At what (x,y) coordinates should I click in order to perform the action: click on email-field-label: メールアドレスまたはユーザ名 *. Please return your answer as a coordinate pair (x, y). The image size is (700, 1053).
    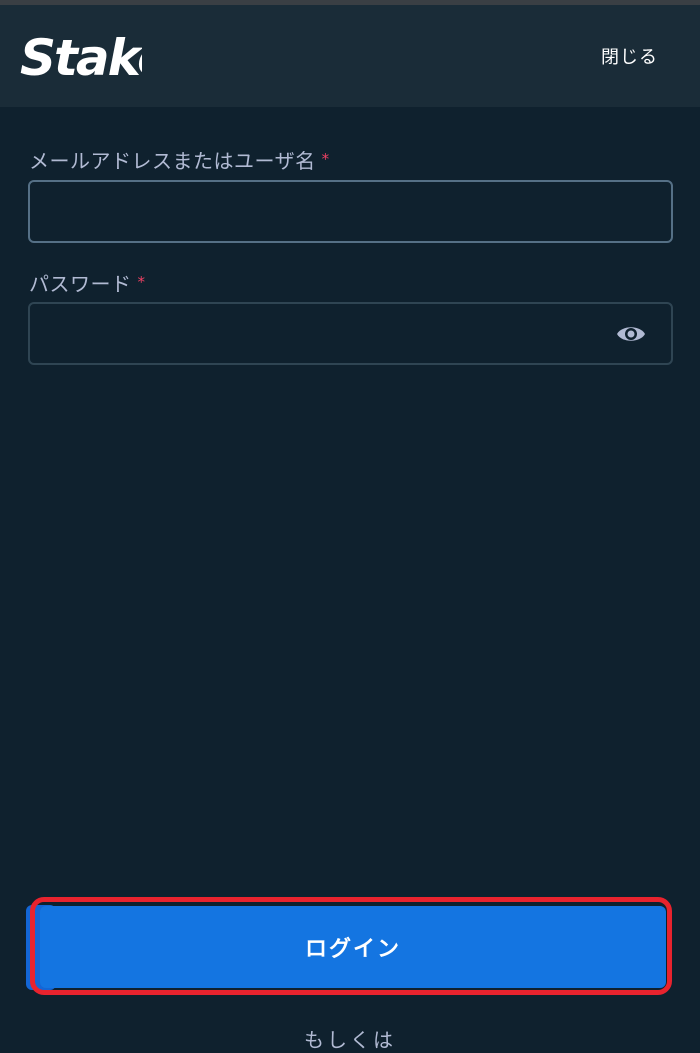
    Looking at the image, I should click on (179, 159).